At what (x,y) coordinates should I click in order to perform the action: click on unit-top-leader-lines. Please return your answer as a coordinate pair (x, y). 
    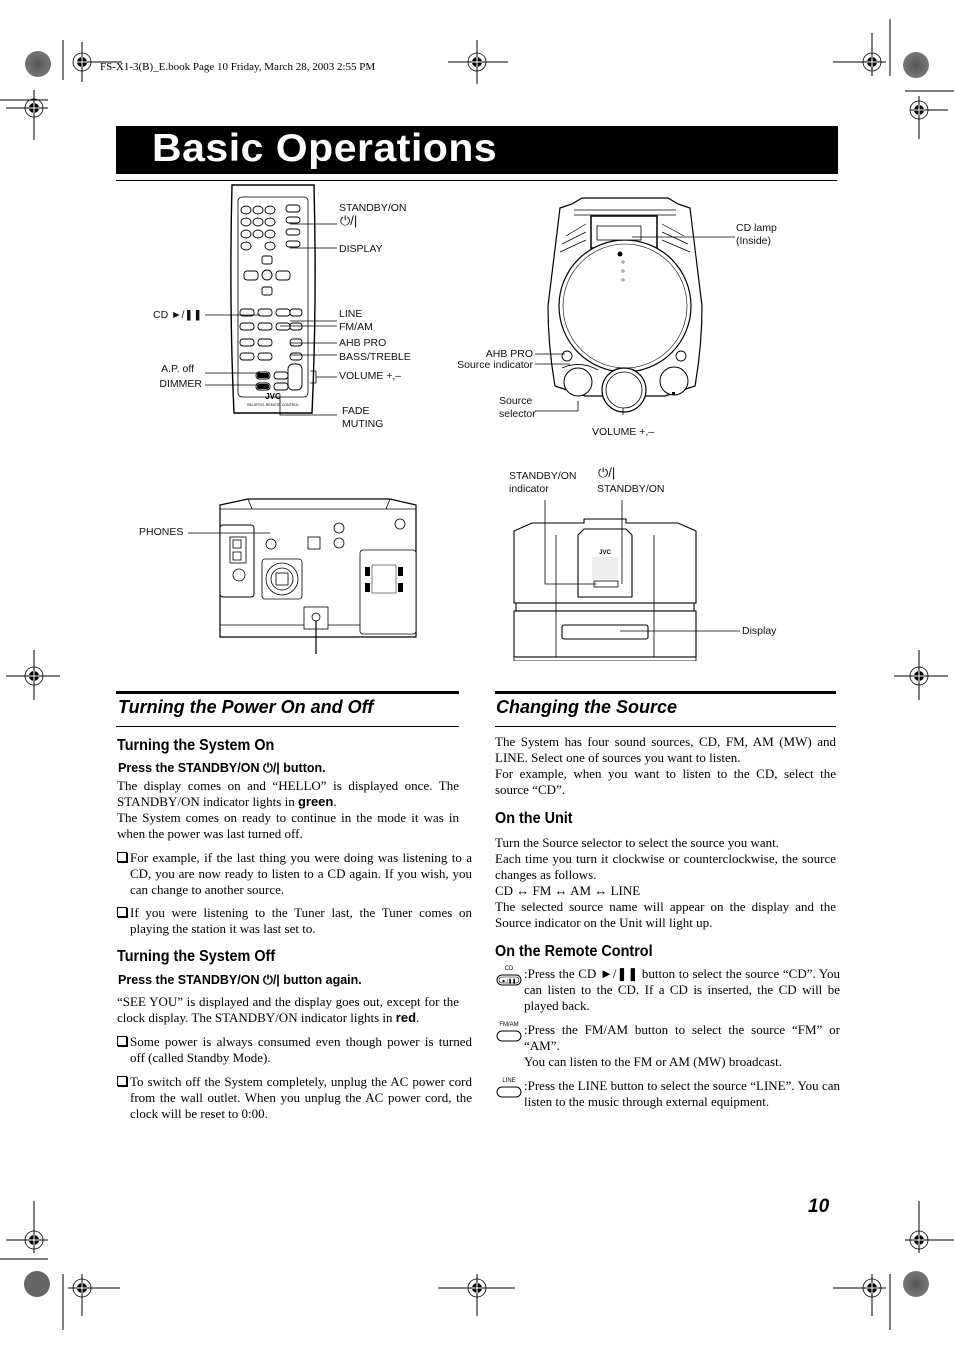
    Looking at the image, I should click on (635, 325).